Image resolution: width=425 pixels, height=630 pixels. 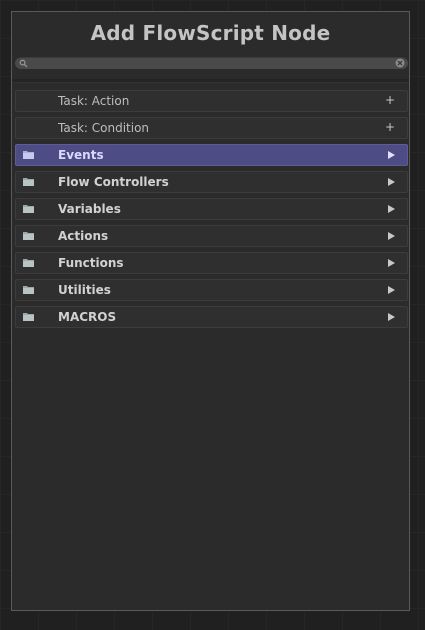 I want to click on panel-title: Add FlowScript Node, so click(x=210, y=33).